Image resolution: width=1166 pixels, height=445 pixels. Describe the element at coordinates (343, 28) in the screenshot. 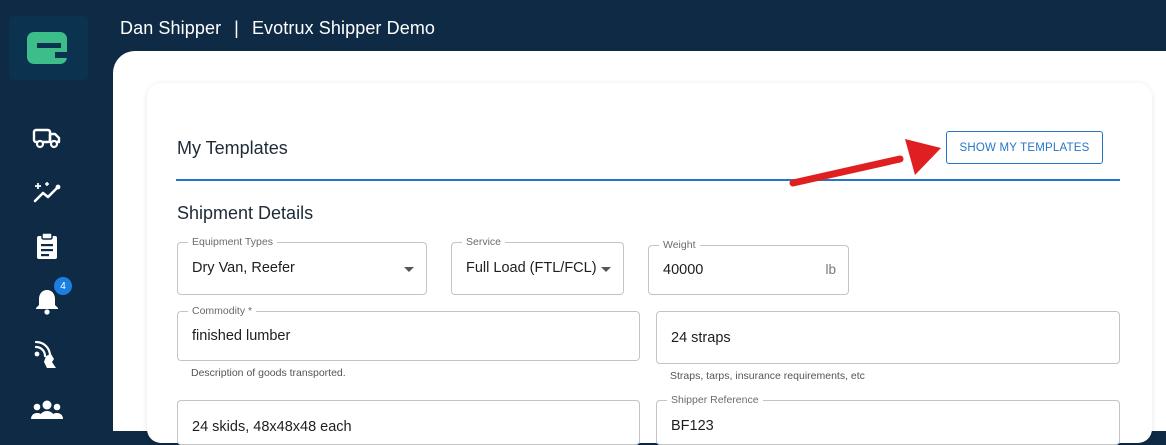

I see `company-name: Evotrux Shipper Demo` at that location.